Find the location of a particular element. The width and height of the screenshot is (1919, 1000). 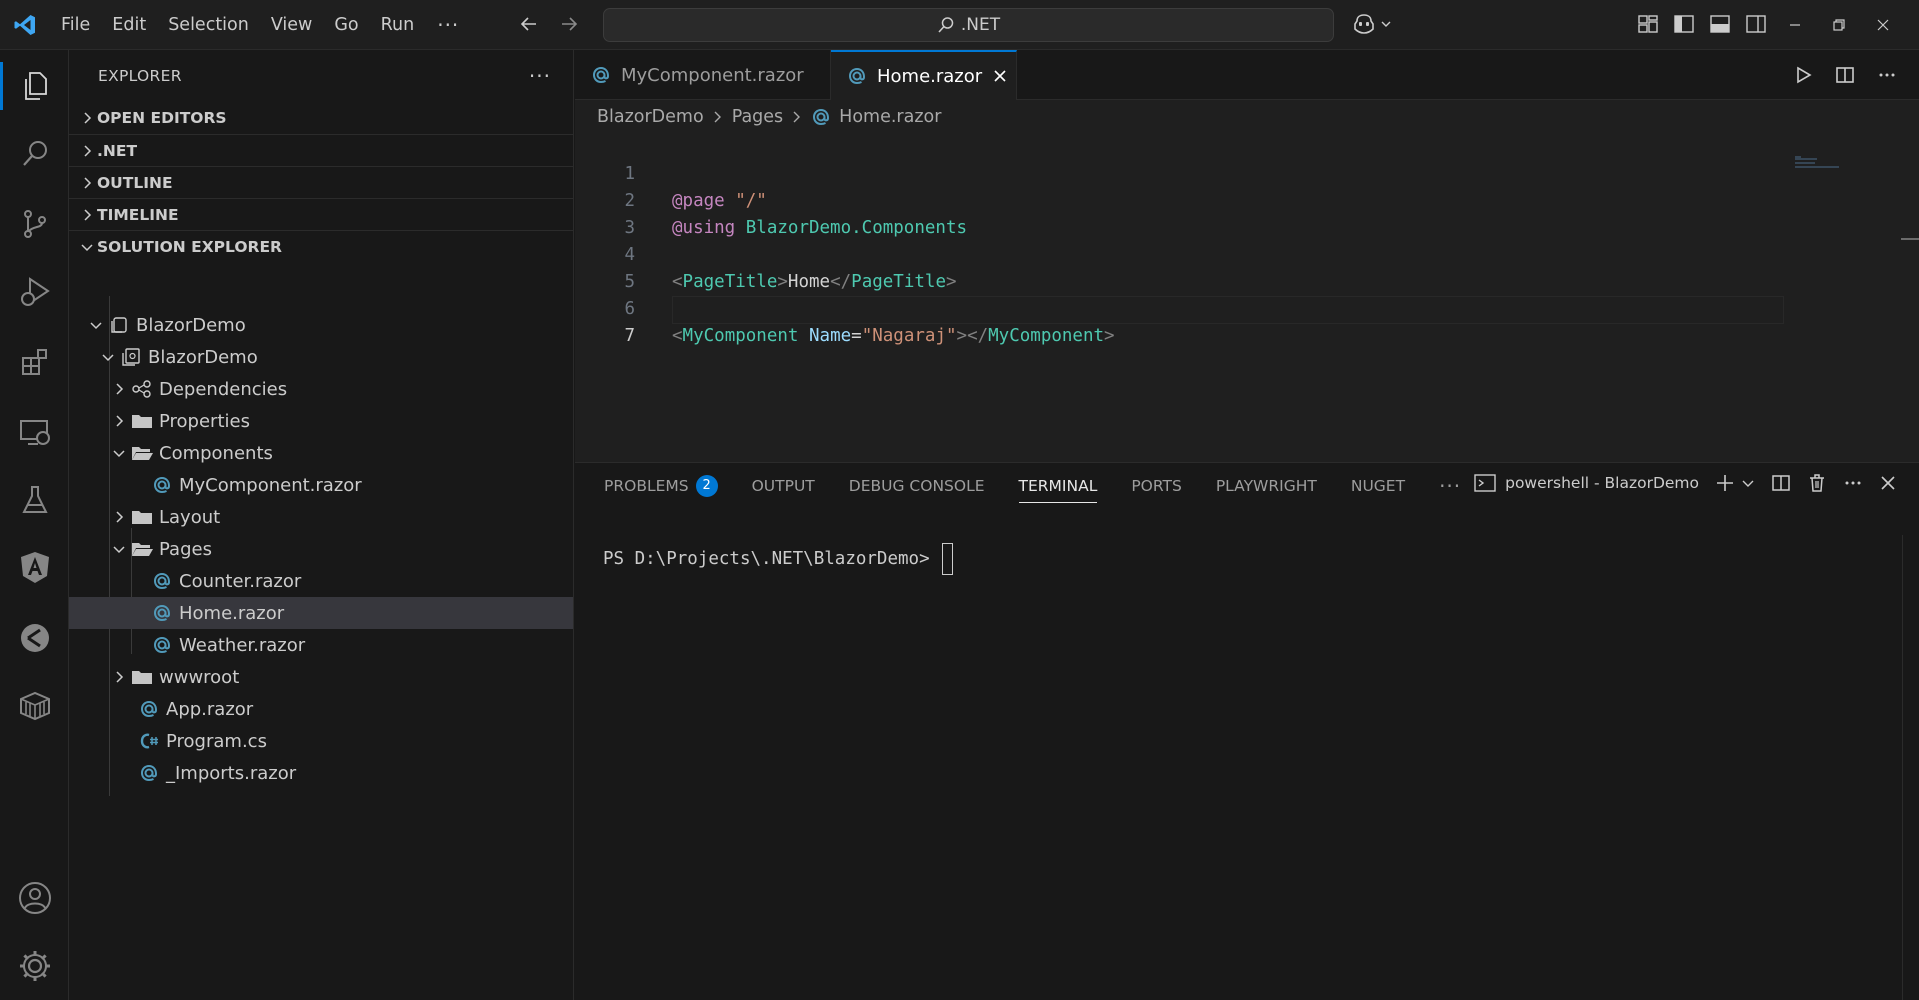

terminal-output: PS D:\Projects\.NET\BlazorDemo> is located at coordinates (778, 559).